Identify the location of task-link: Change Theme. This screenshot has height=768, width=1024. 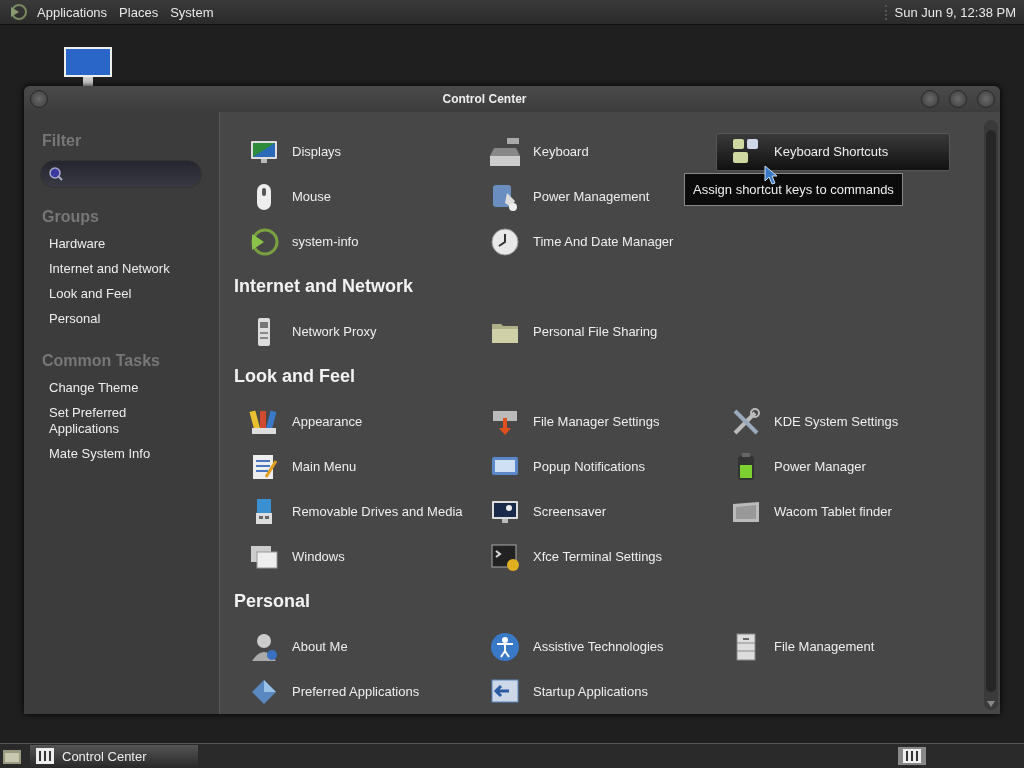
(120, 388).